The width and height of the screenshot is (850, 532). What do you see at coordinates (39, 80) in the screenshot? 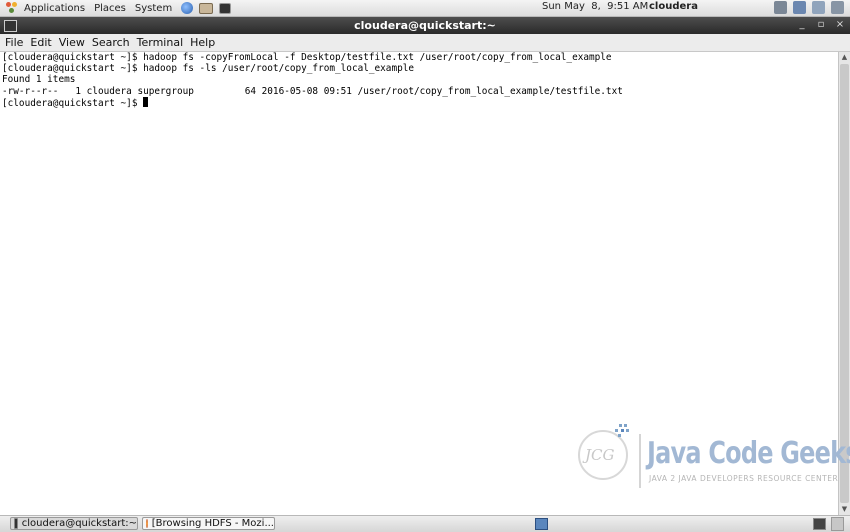
I see `terminal-line: Found 1 items` at bounding box center [39, 80].